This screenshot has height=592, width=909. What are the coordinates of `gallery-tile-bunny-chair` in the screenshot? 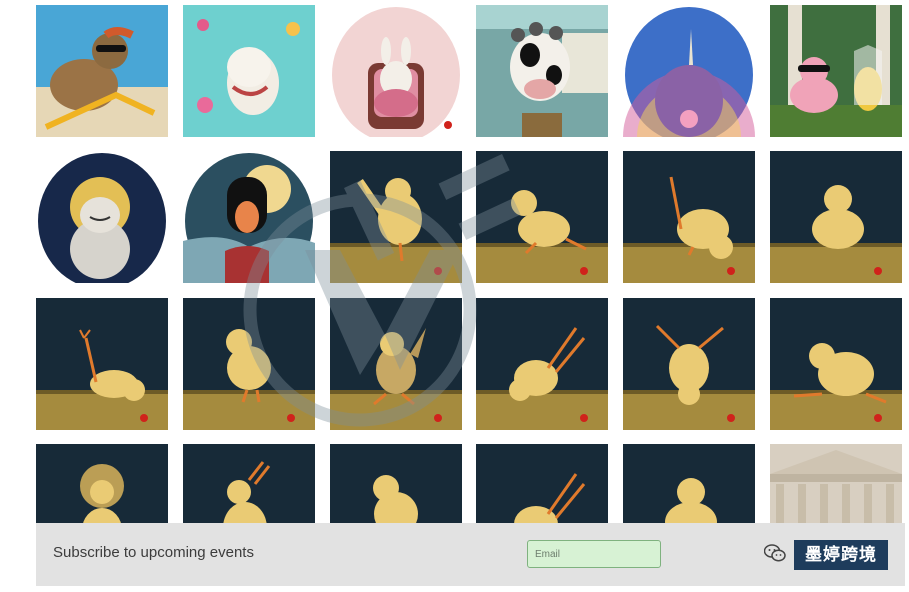 It's located at (396, 71).